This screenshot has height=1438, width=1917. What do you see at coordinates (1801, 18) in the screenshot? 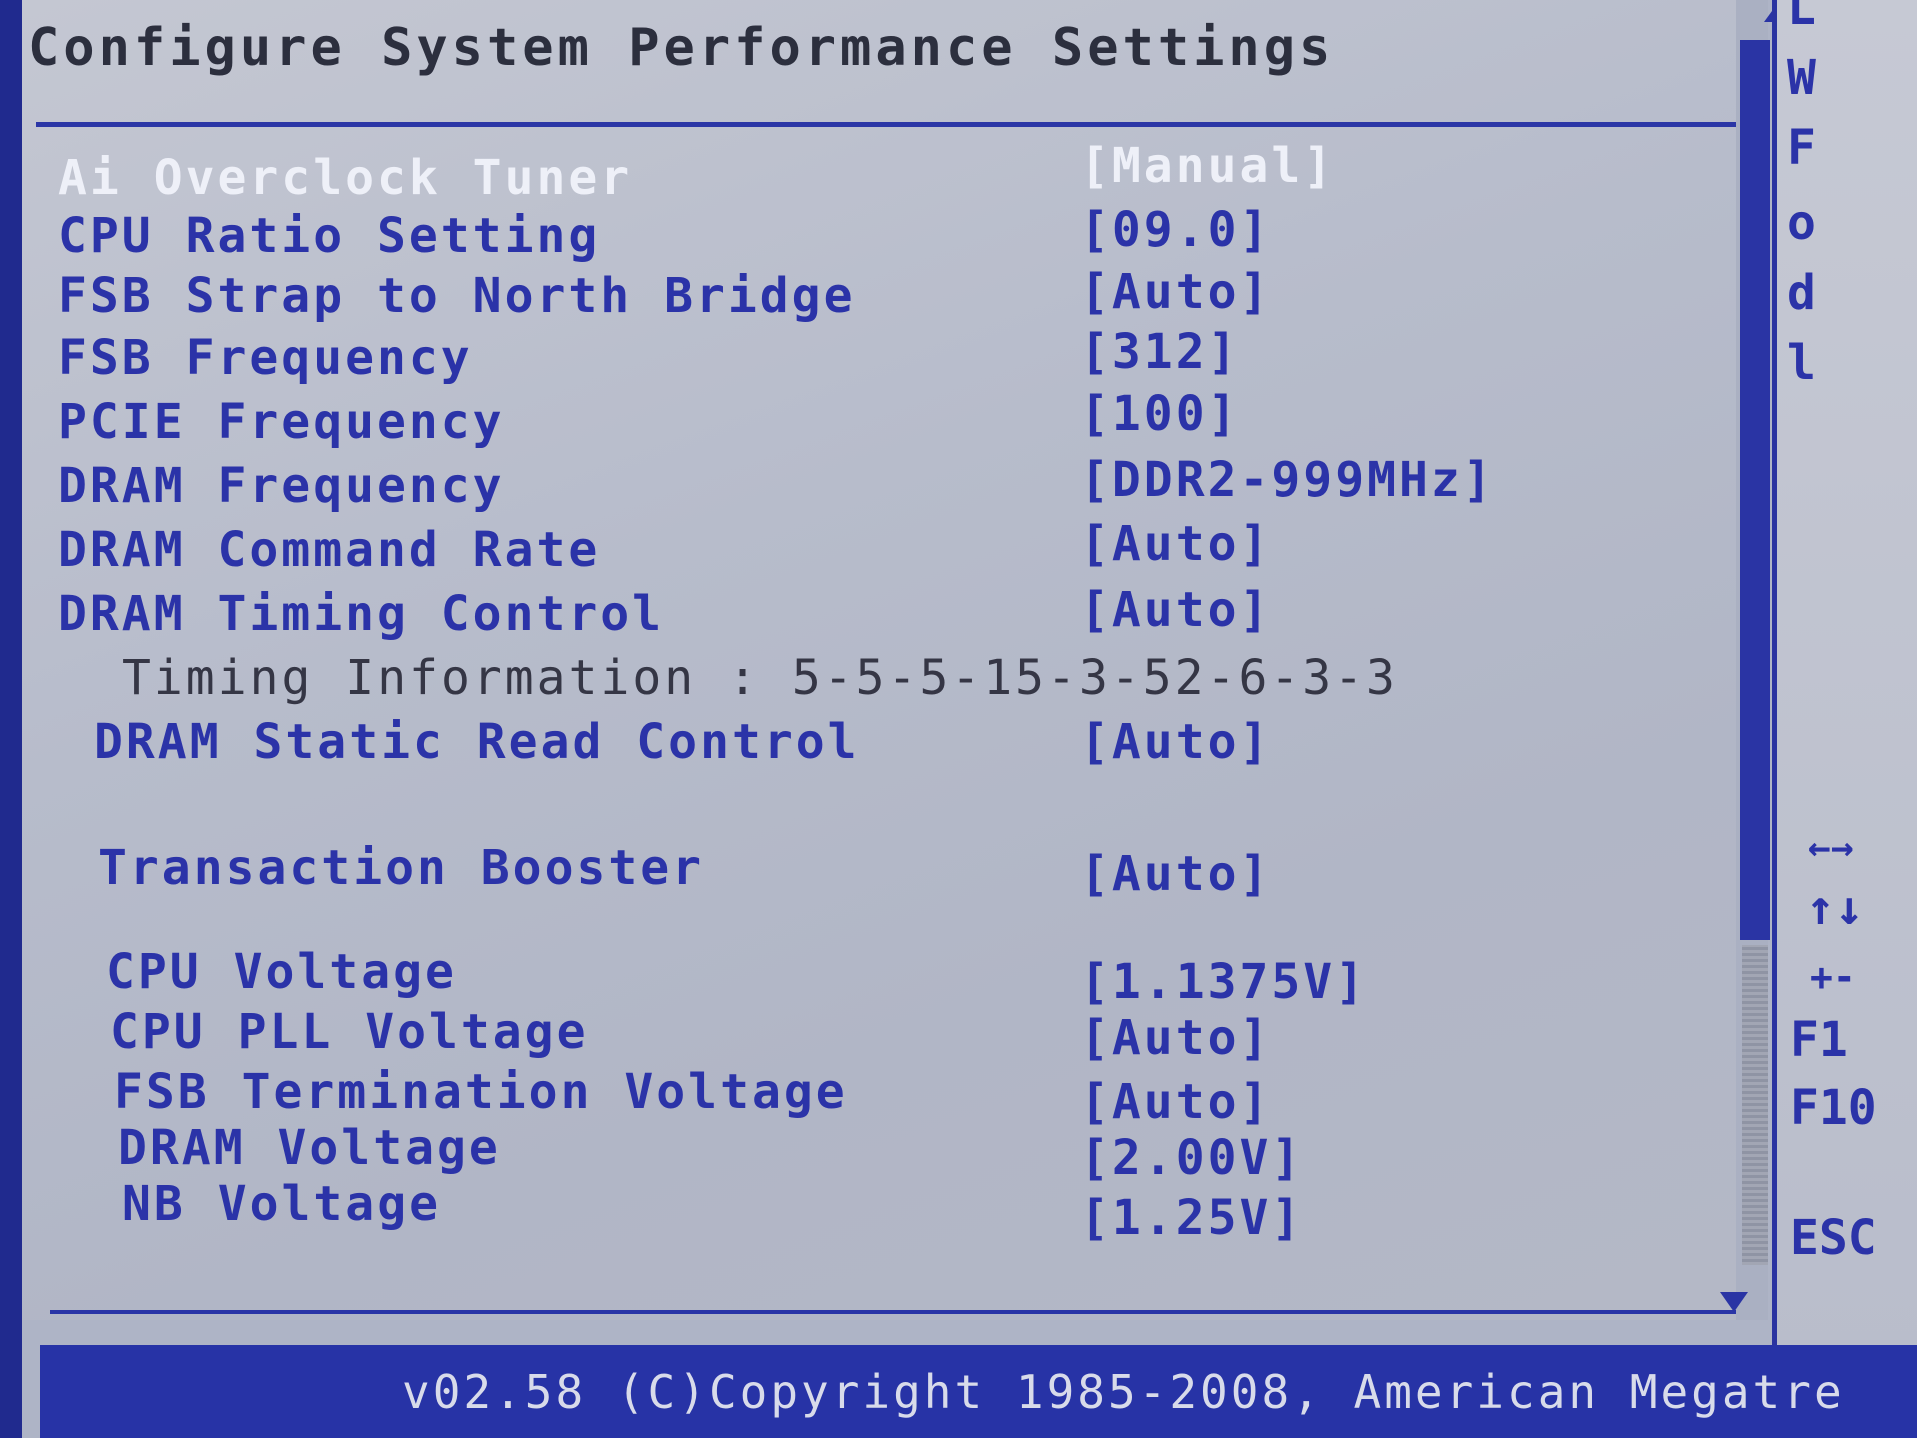
I see `help-text-line: L` at bounding box center [1801, 18].